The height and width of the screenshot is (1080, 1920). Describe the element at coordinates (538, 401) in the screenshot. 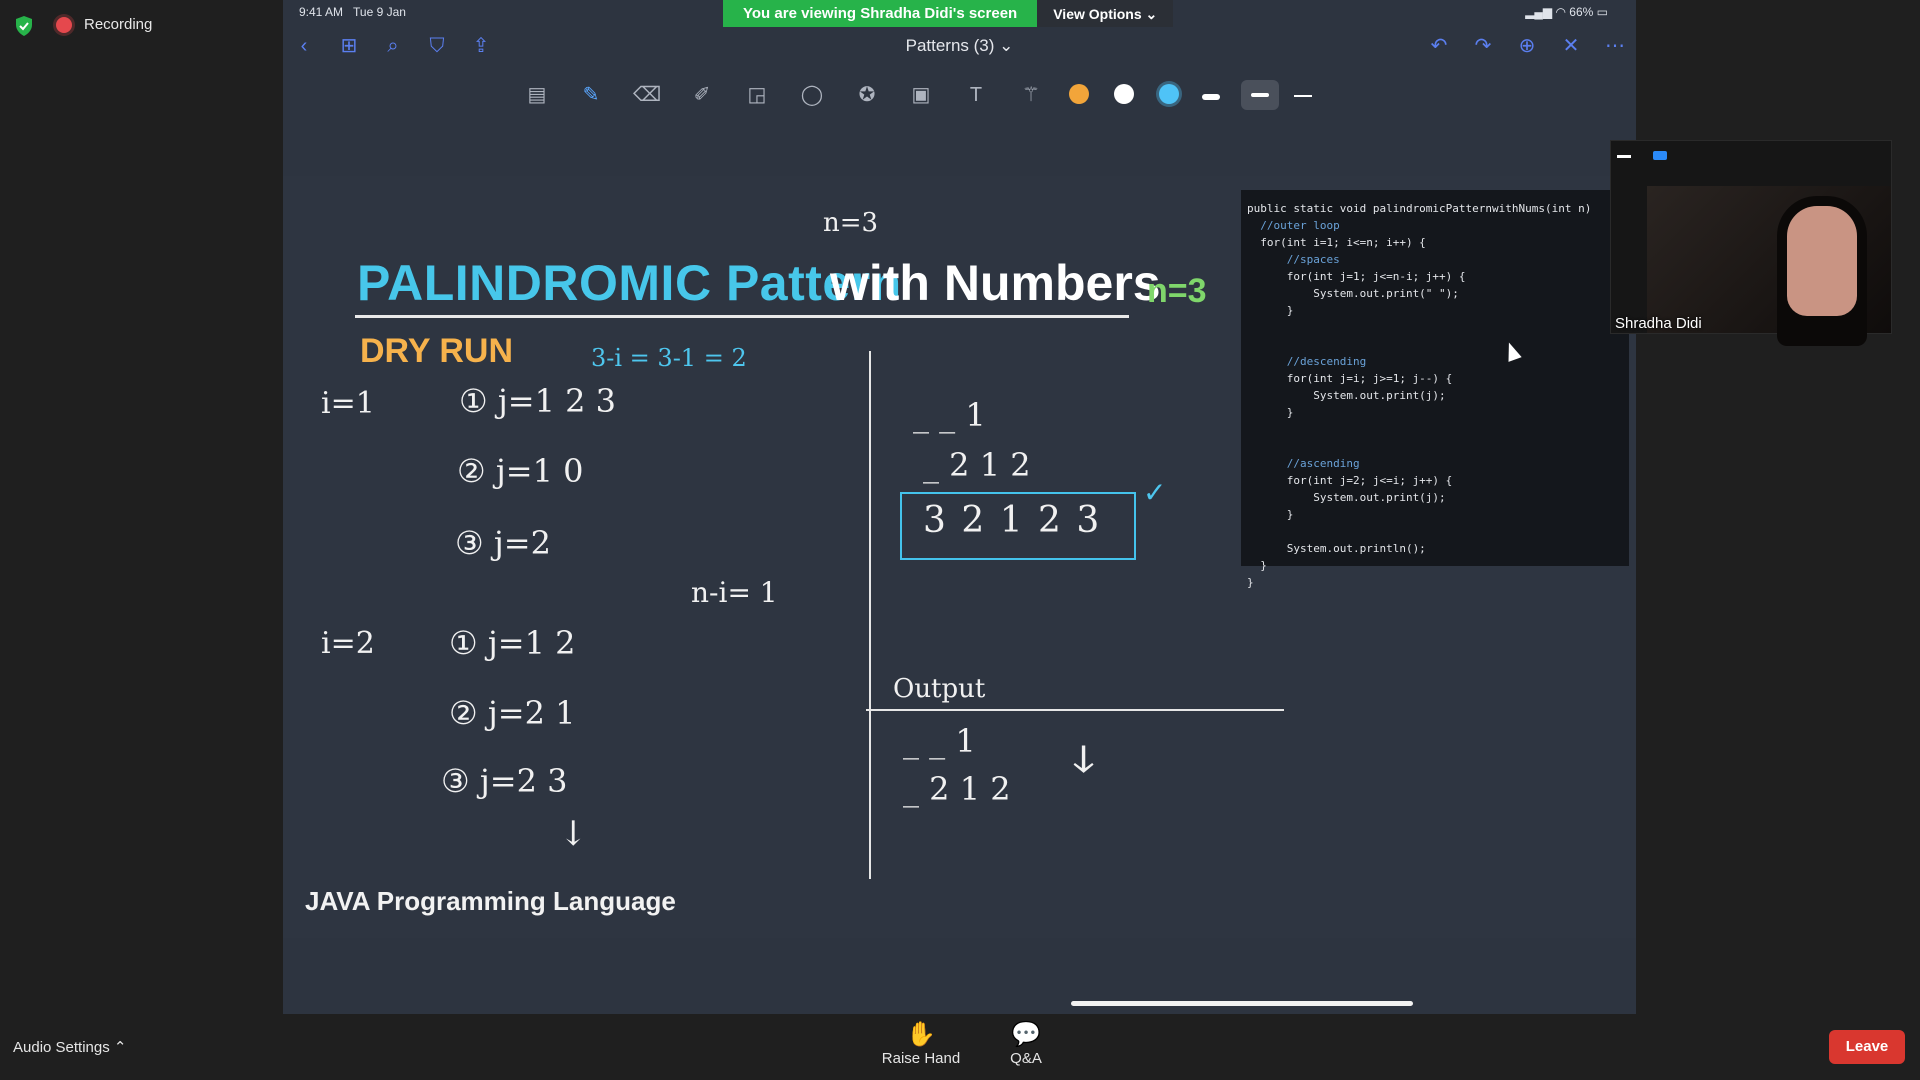

I see `hand-i1-step1: ① j=1 2 3` at that location.